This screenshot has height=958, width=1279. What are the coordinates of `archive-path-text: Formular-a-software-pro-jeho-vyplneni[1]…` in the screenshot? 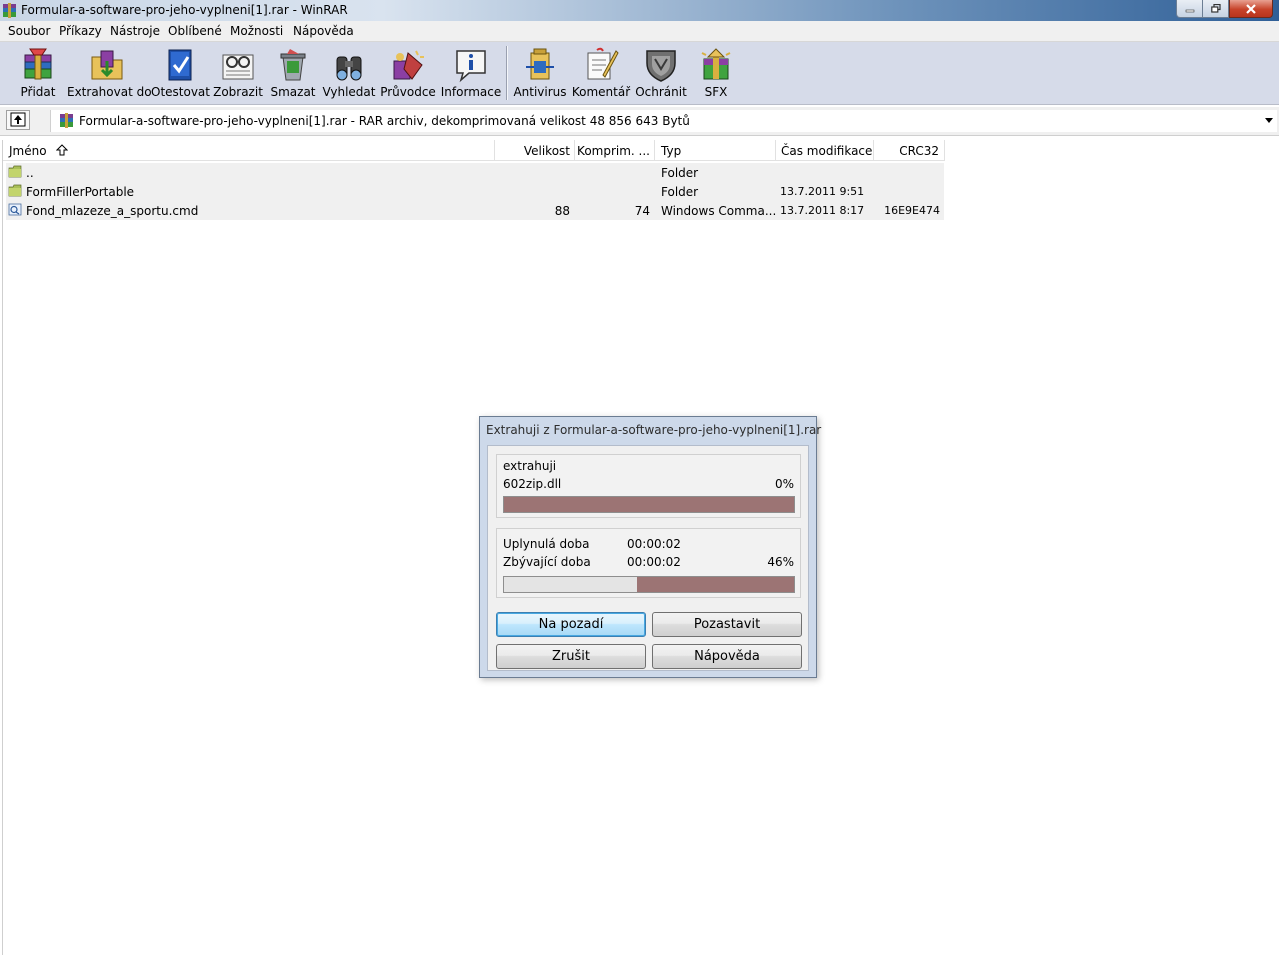 It's located at (384, 121).